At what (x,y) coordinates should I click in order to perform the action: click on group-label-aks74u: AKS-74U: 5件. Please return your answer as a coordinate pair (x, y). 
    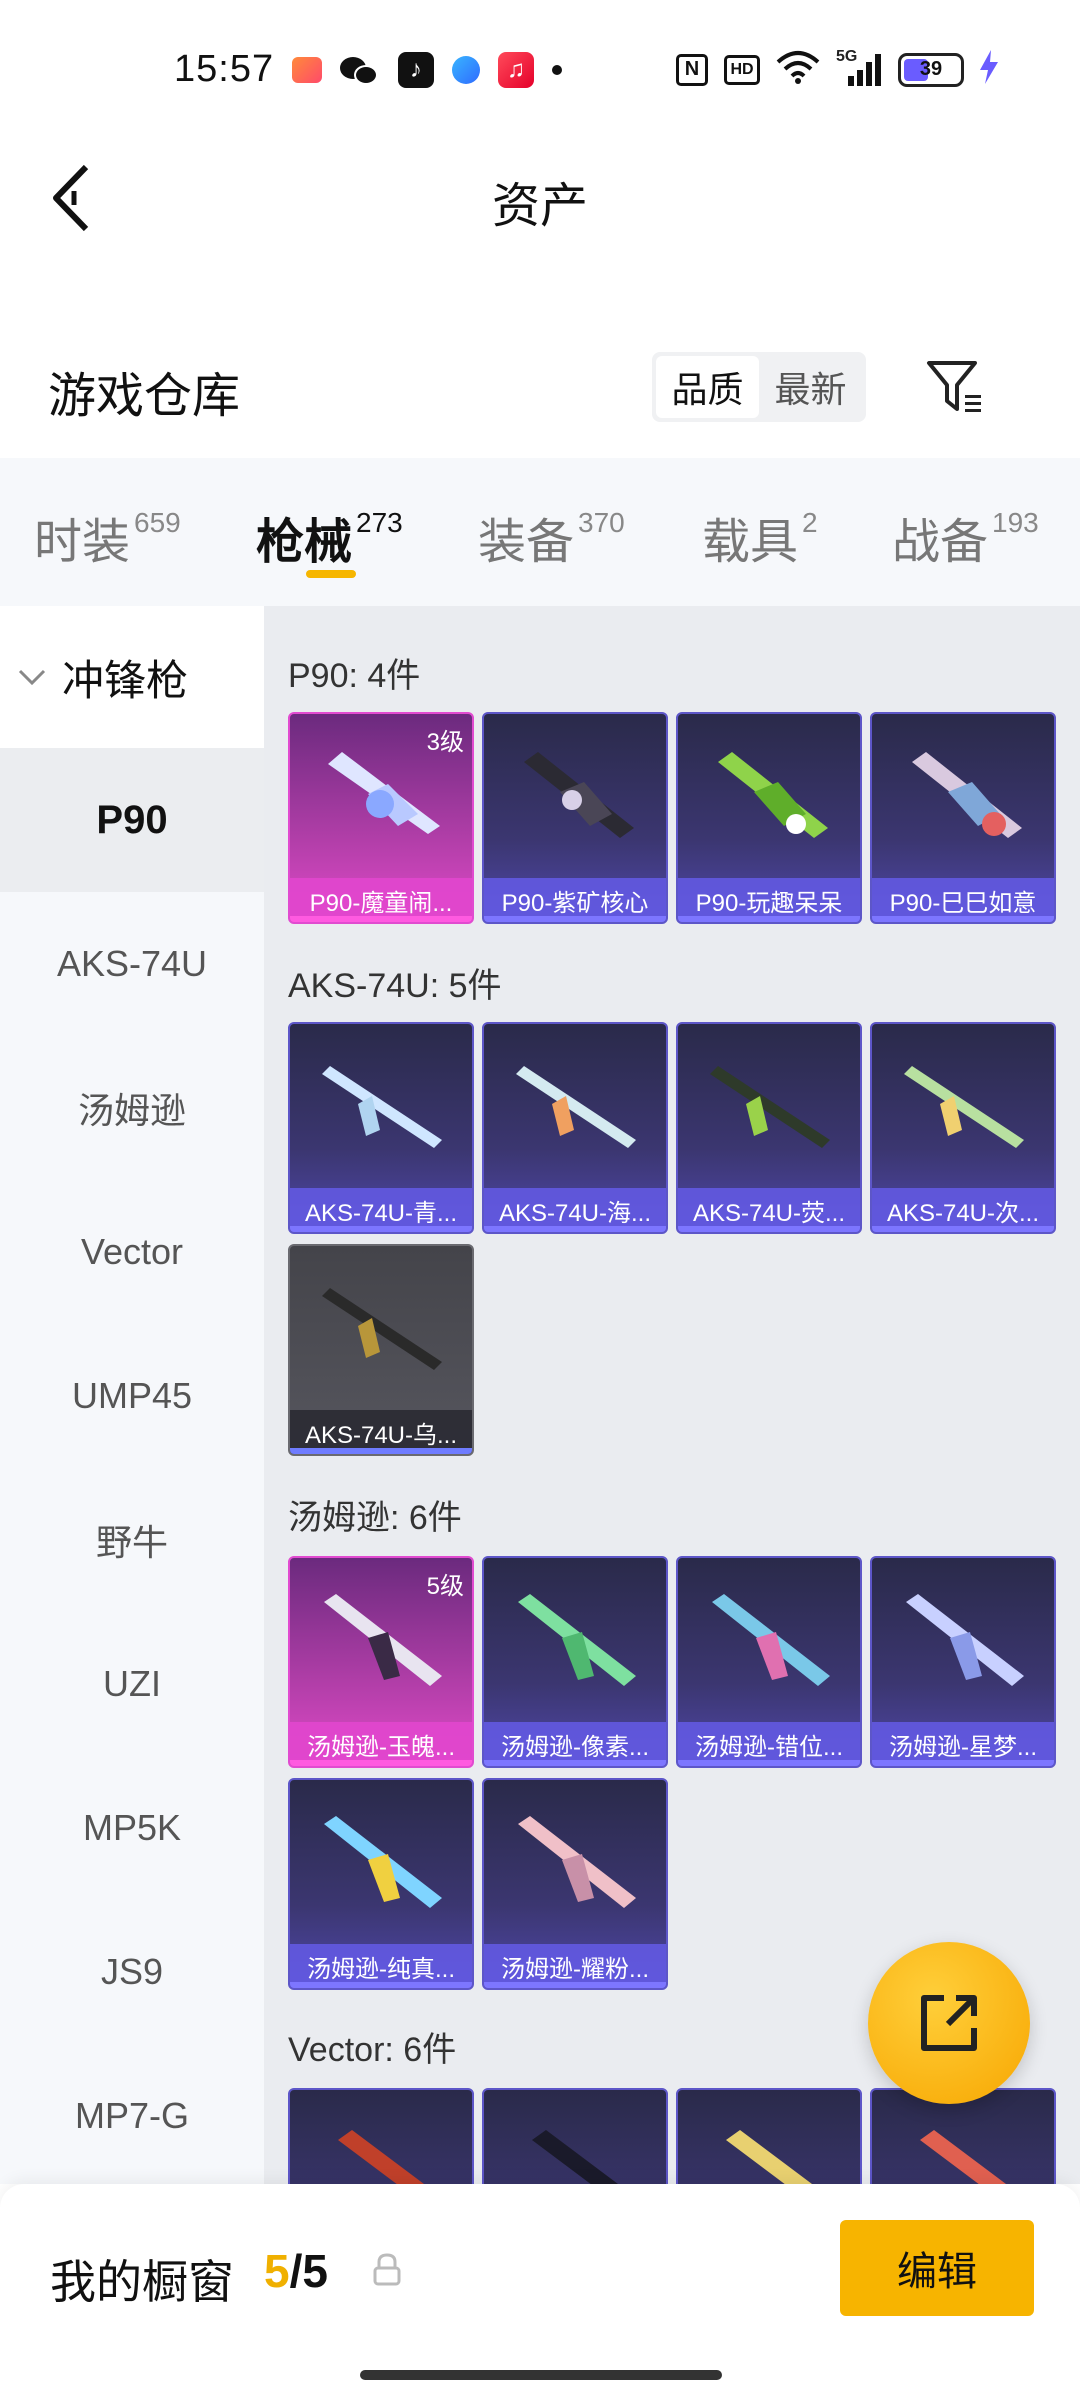
    Looking at the image, I should click on (395, 986).